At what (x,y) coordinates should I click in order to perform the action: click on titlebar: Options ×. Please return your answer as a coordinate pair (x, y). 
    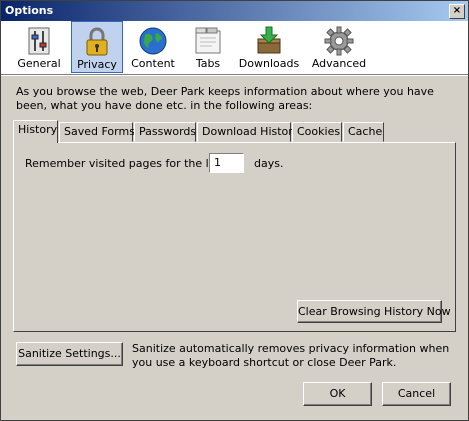
    Looking at the image, I should click on (234, 11).